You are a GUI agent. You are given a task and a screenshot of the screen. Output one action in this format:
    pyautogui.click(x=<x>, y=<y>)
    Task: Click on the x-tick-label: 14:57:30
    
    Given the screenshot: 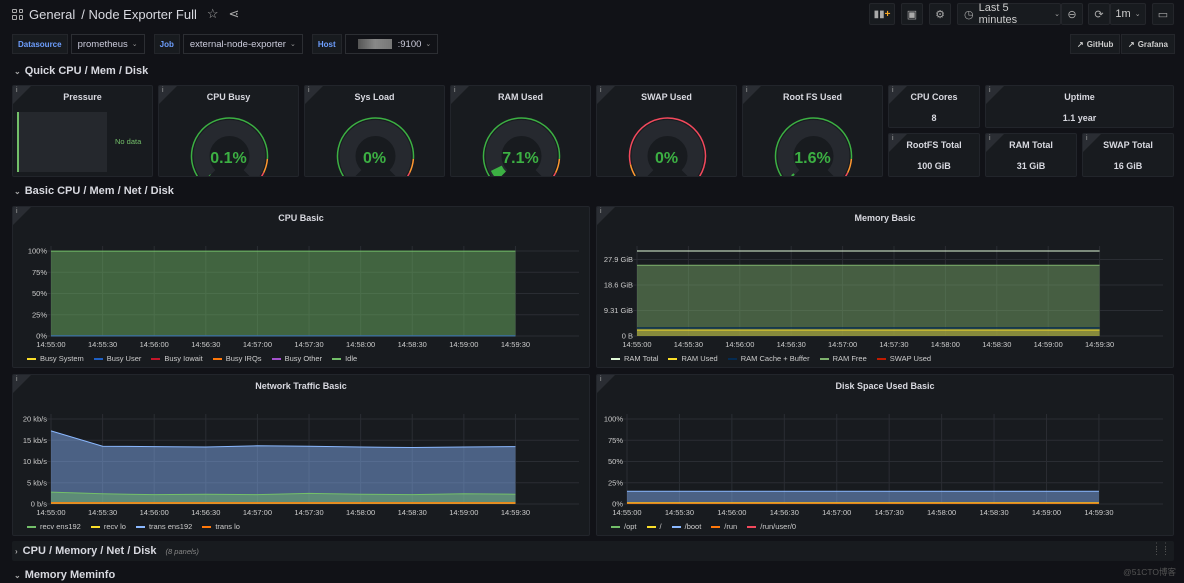 What is the action you would take?
    pyautogui.click(x=889, y=512)
    